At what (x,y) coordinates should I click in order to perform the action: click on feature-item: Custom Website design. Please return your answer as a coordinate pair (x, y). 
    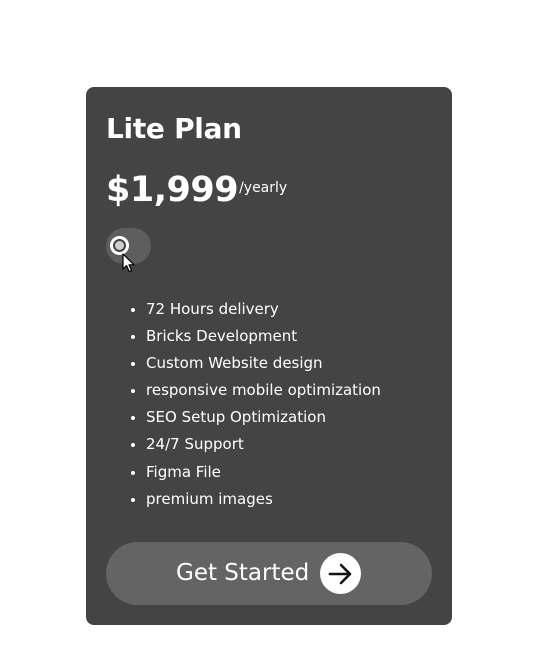
    Looking at the image, I should click on (263, 363).